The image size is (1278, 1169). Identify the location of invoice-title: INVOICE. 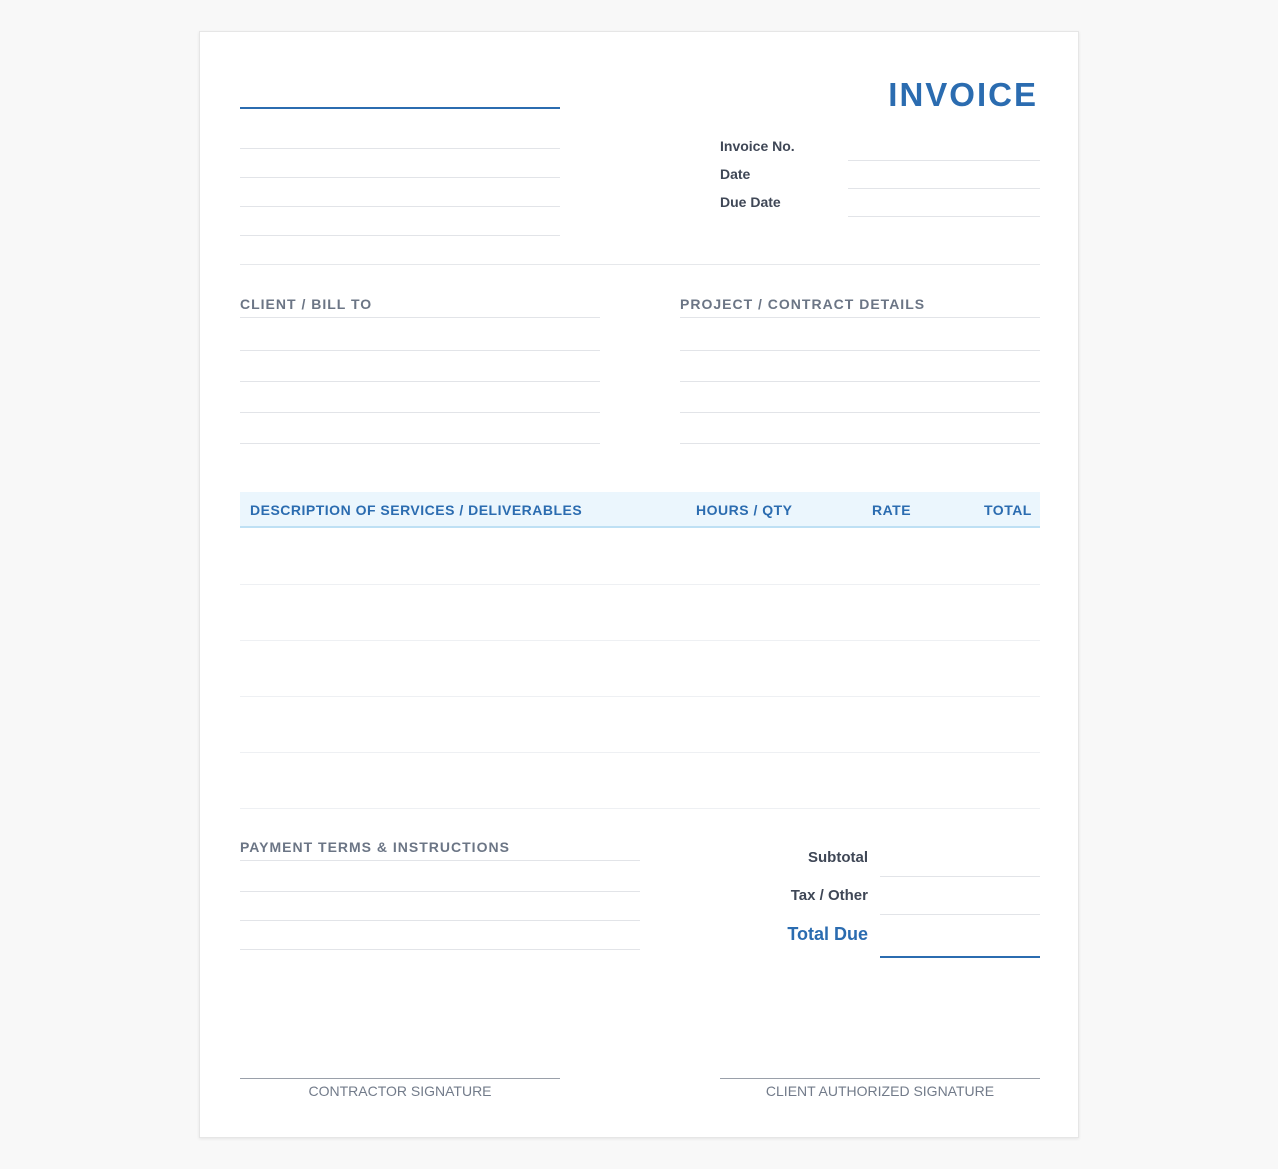
(963, 94).